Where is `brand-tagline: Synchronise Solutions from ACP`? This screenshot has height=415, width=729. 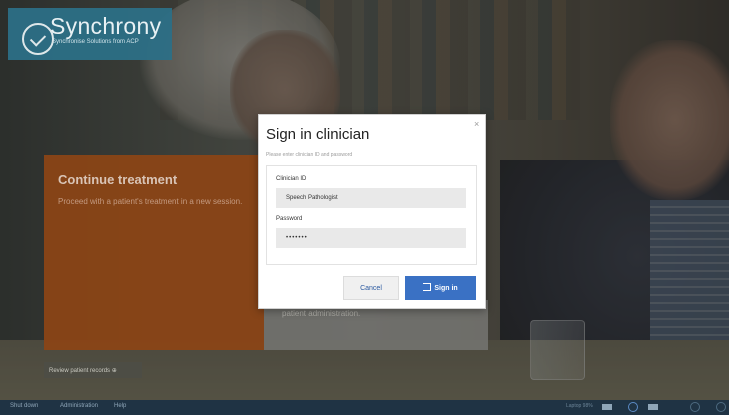 brand-tagline: Synchronise Solutions from ACP is located at coordinates (95, 42).